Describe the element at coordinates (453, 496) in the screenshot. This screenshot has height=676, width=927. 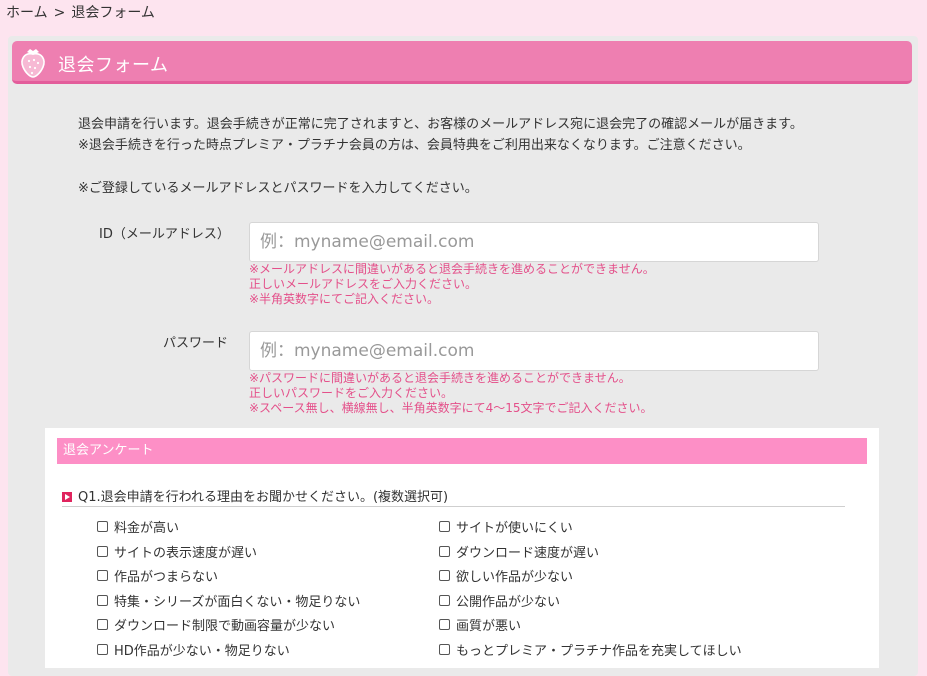
I see `question-1-title: Q1.退会申請を行われる理由をお聞かせください。(複数選択可)` at that location.